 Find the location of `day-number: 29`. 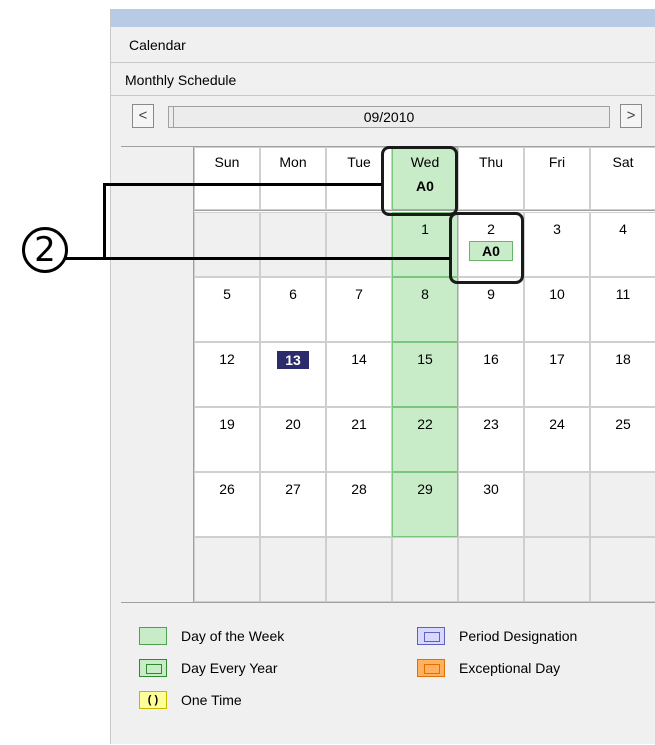

day-number: 29 is located at coordinates (425, 489).